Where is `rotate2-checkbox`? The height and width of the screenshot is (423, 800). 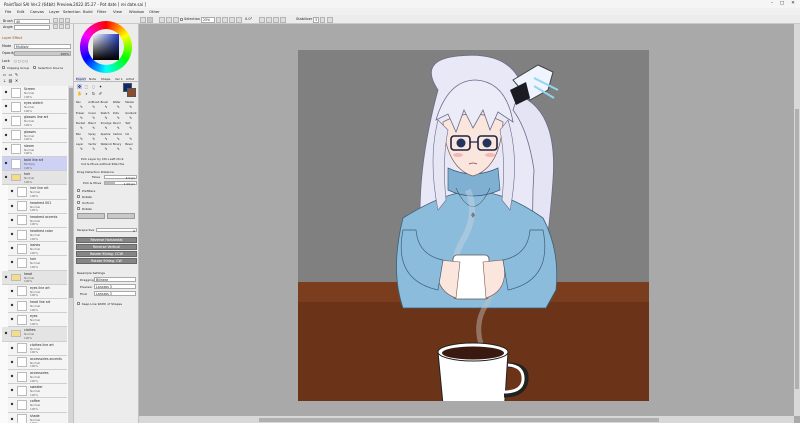 rotate2-checkbox is located at coordinates (78, 208).